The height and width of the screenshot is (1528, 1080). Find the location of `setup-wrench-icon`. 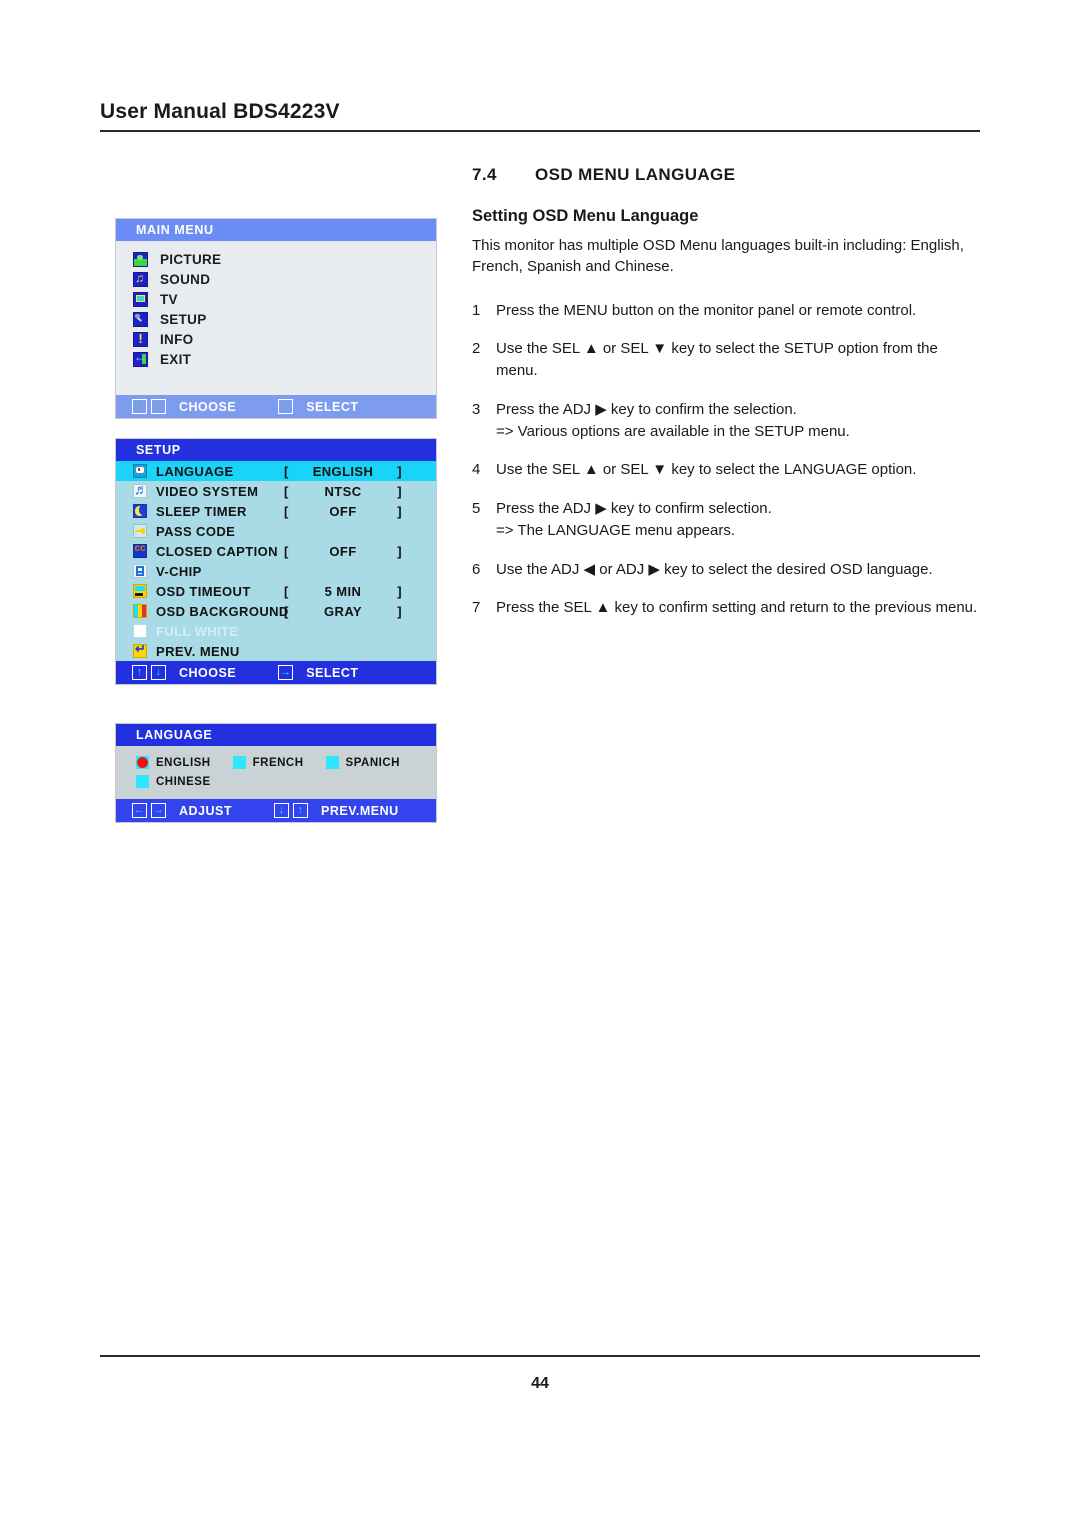

setup-wrench-icon is located at coordinates (140, 319).